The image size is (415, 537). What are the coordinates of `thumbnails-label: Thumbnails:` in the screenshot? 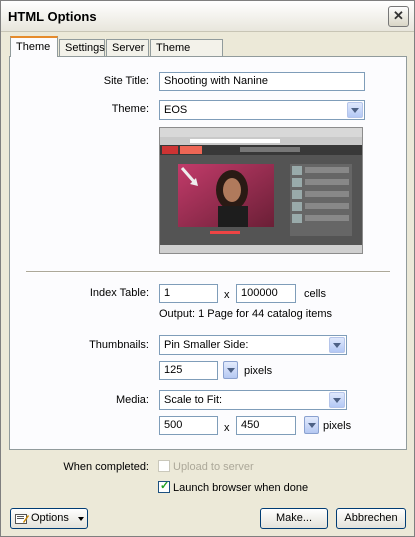 It's located at (119, 345).